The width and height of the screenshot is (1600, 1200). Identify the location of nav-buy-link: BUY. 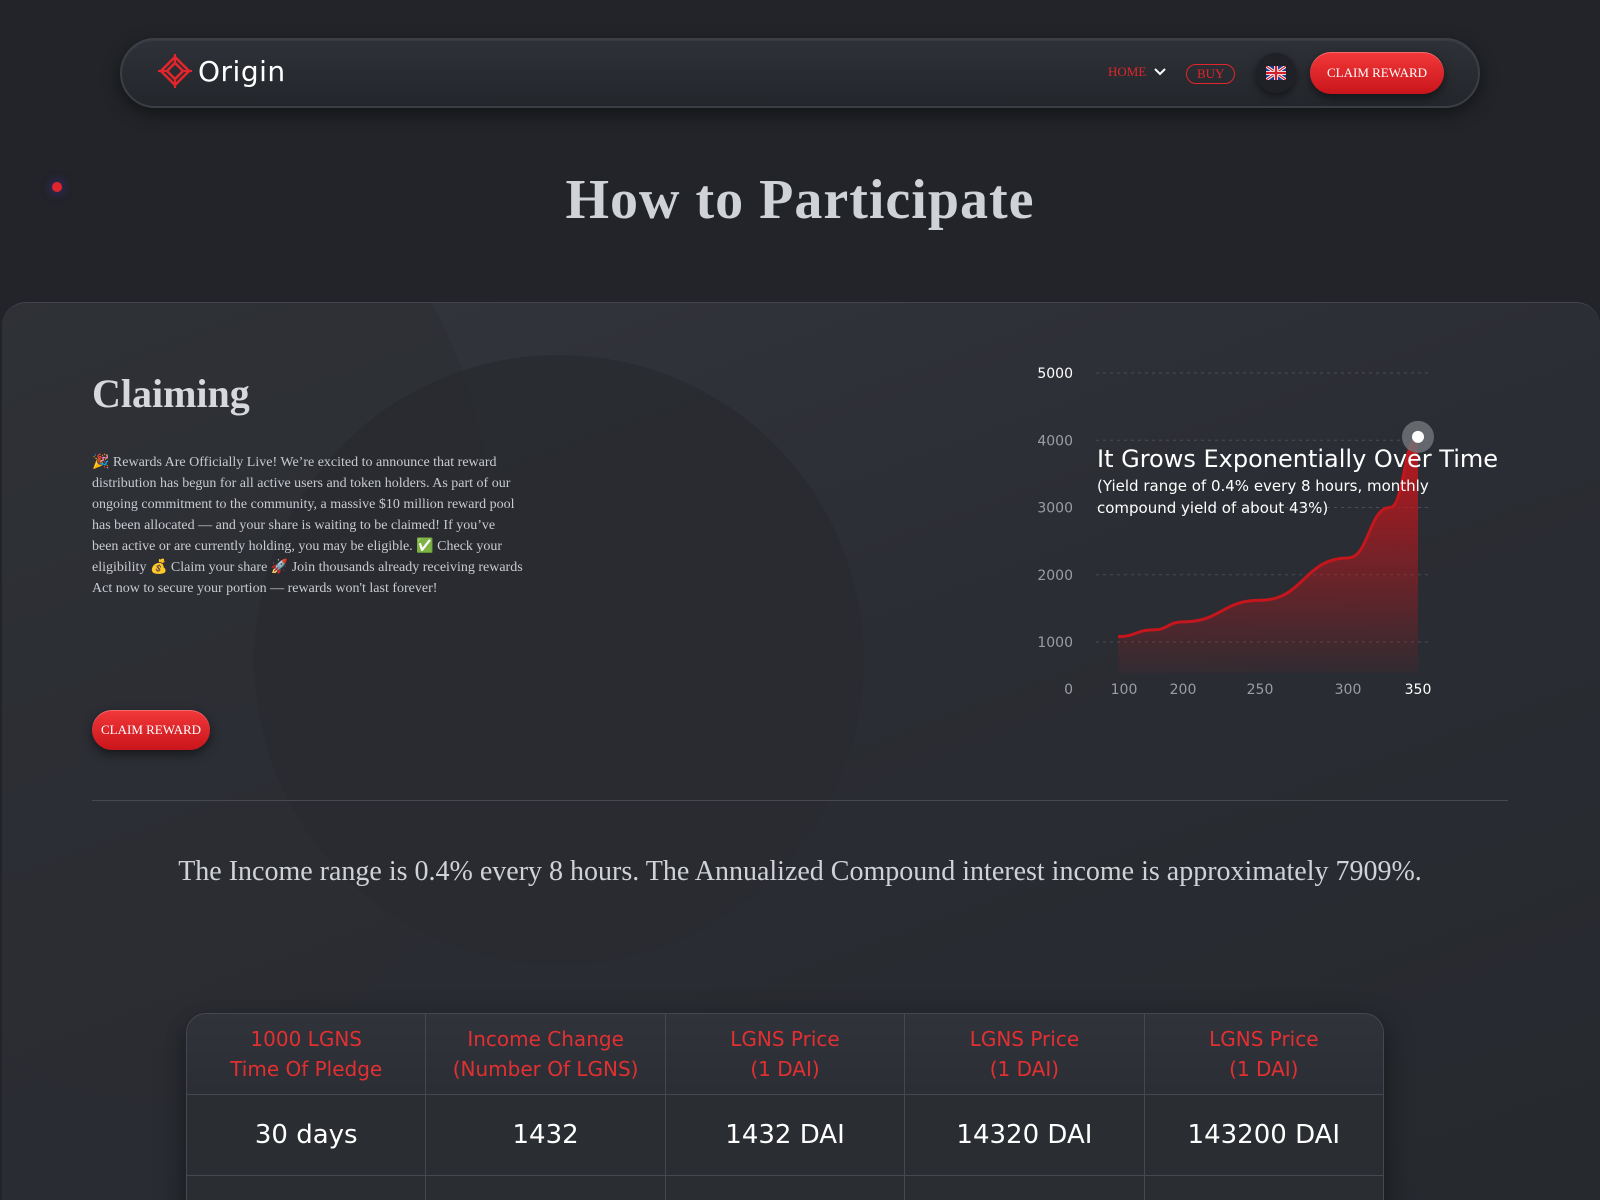
(1211, 74).